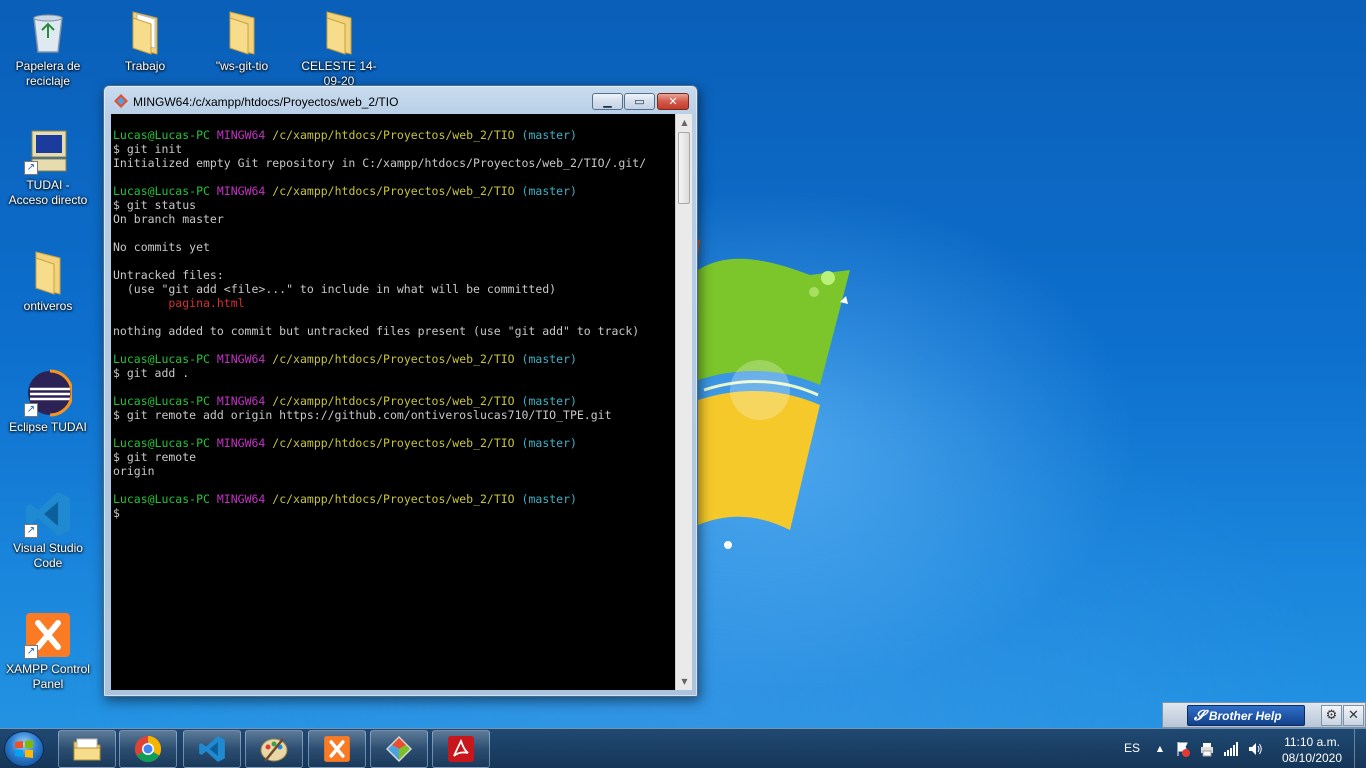  What do you see at coordinates (684, 681) in the screenshot?
I see `scroll-down-arrow-icon: ▼` at bounding box center [684, 681].